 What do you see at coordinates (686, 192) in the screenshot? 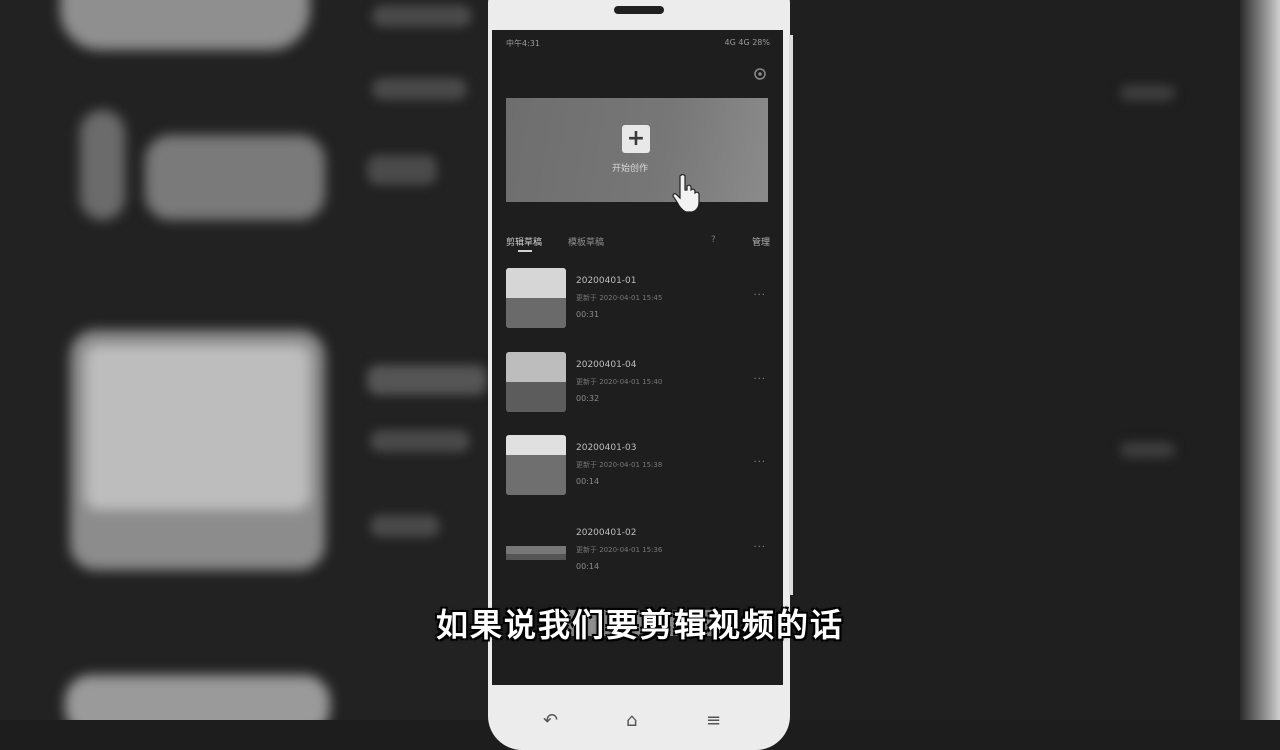
I see `pointer-hand-icon` at bounding box center [686, 192].